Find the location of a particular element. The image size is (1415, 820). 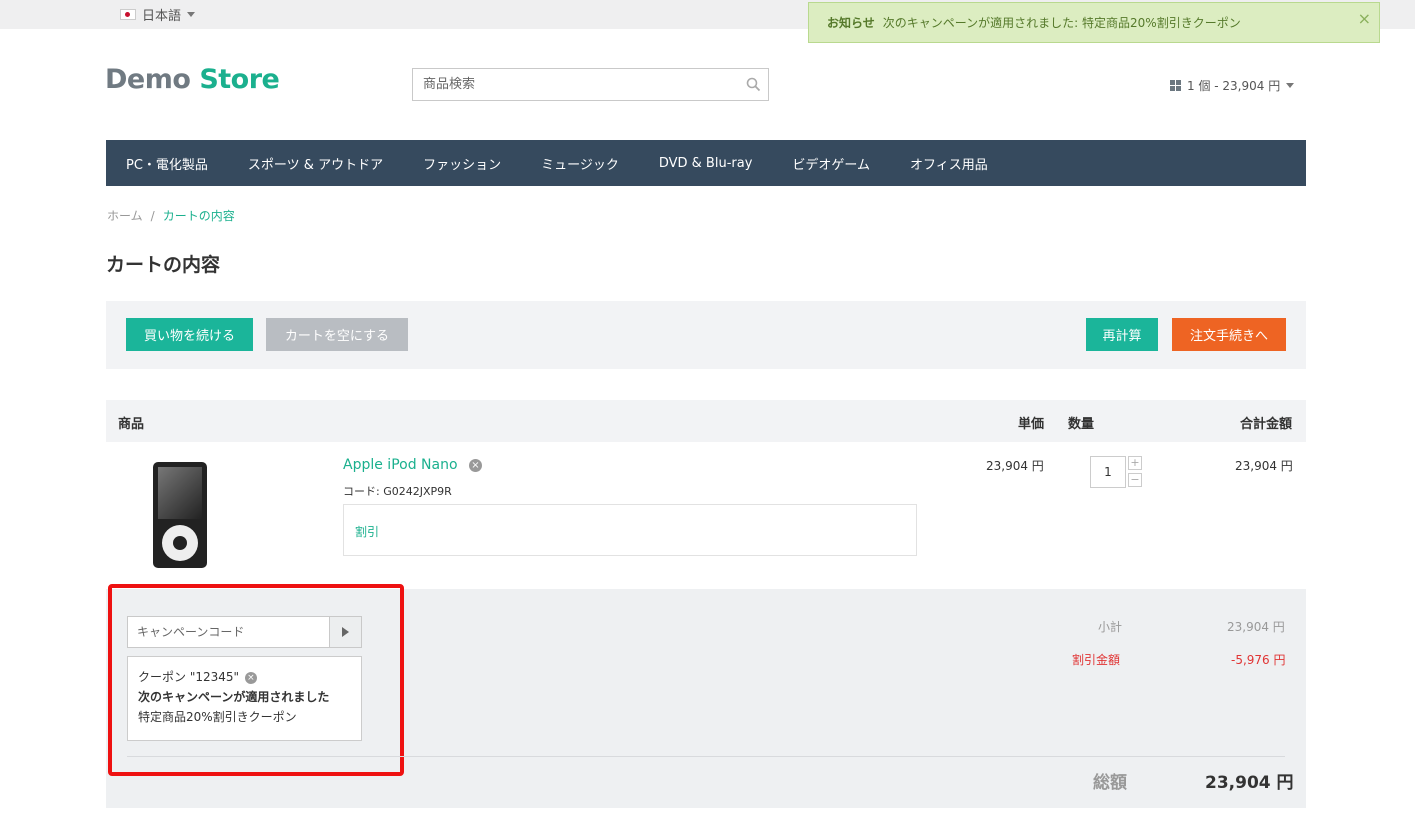

nav-item-videogame: ビデオゲーム is located at coordinates (831, 163).